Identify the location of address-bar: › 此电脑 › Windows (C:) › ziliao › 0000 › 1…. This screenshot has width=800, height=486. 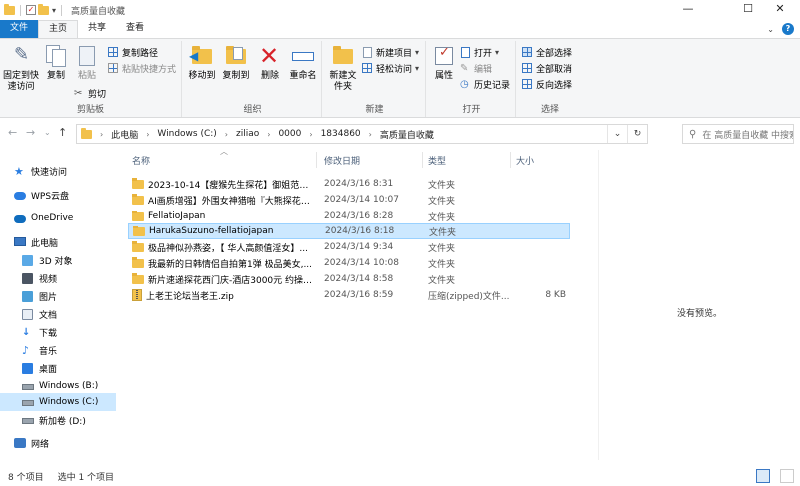
(362, 134).